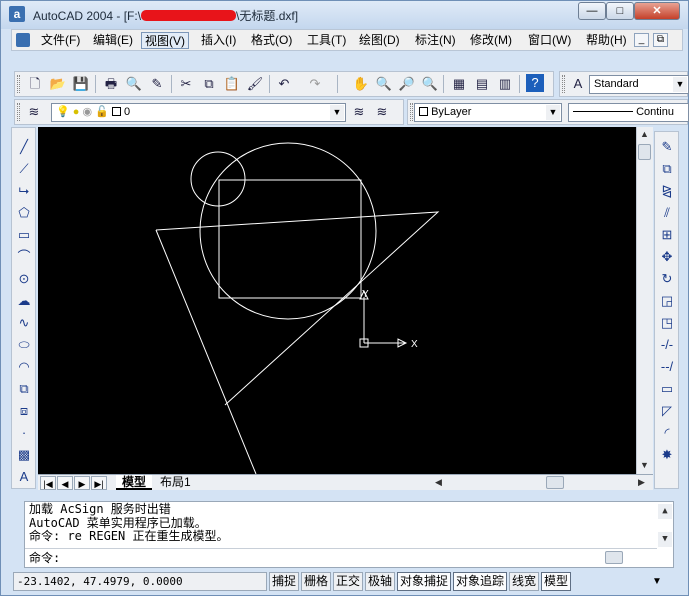 The height and width of the screenshot is (596, 689). Describe the element at coordinates (17, 14) in the screenshot. I see `autocad-app-icon: a` at that location.